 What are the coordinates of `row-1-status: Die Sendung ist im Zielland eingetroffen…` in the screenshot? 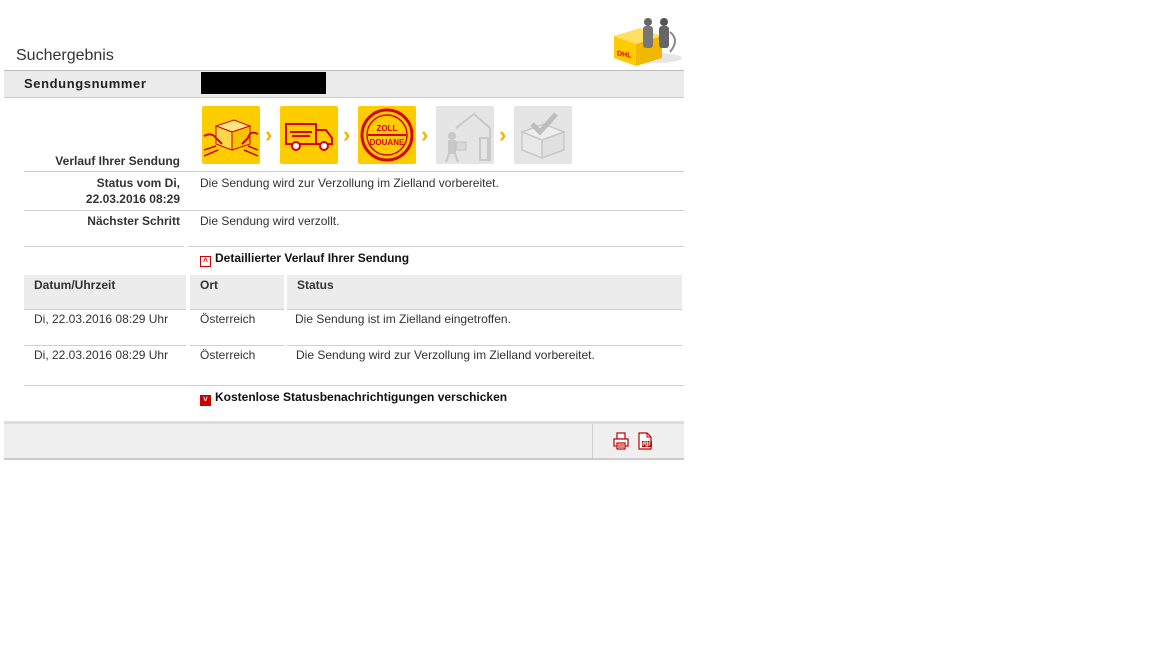 It's located at (403, 319).